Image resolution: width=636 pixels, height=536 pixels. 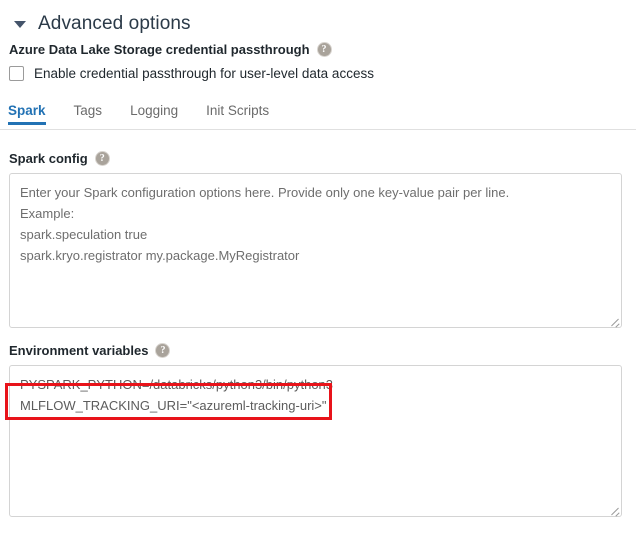 I want to click on spark-config-placeholder-line: spark.speculation true, so click(x=84, y=234).